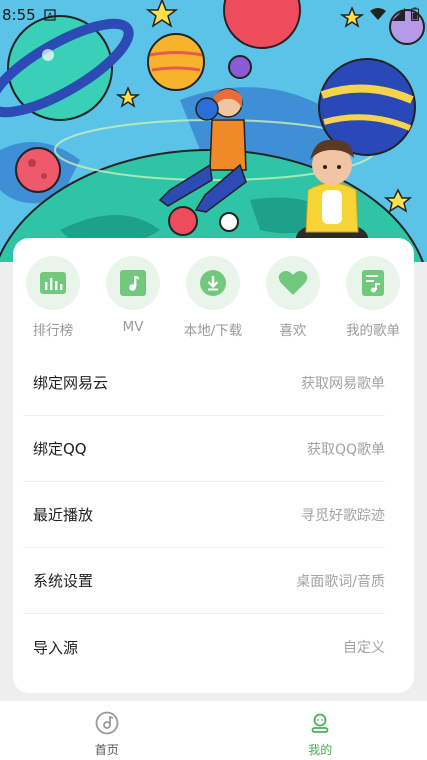  What do you see at coordinates (63, 515) in the screenshot?
I see `menu-item-title: 最近播放` at bounding box center [63, 515].